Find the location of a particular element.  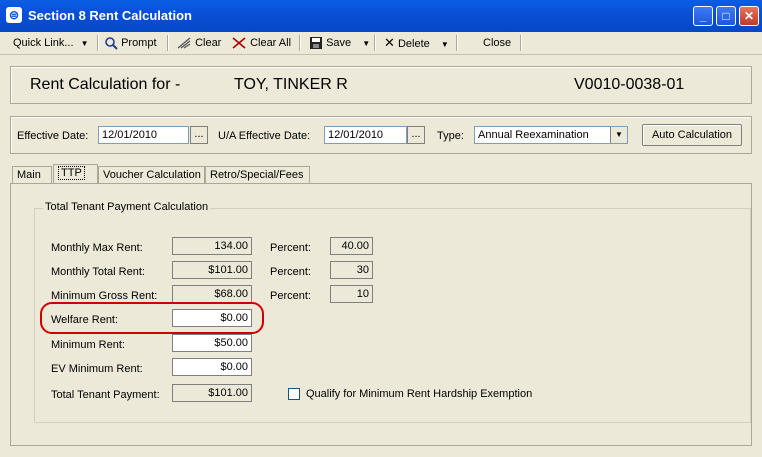

gross-rent-percent-field: 10 is located at coordinates (351, 294).